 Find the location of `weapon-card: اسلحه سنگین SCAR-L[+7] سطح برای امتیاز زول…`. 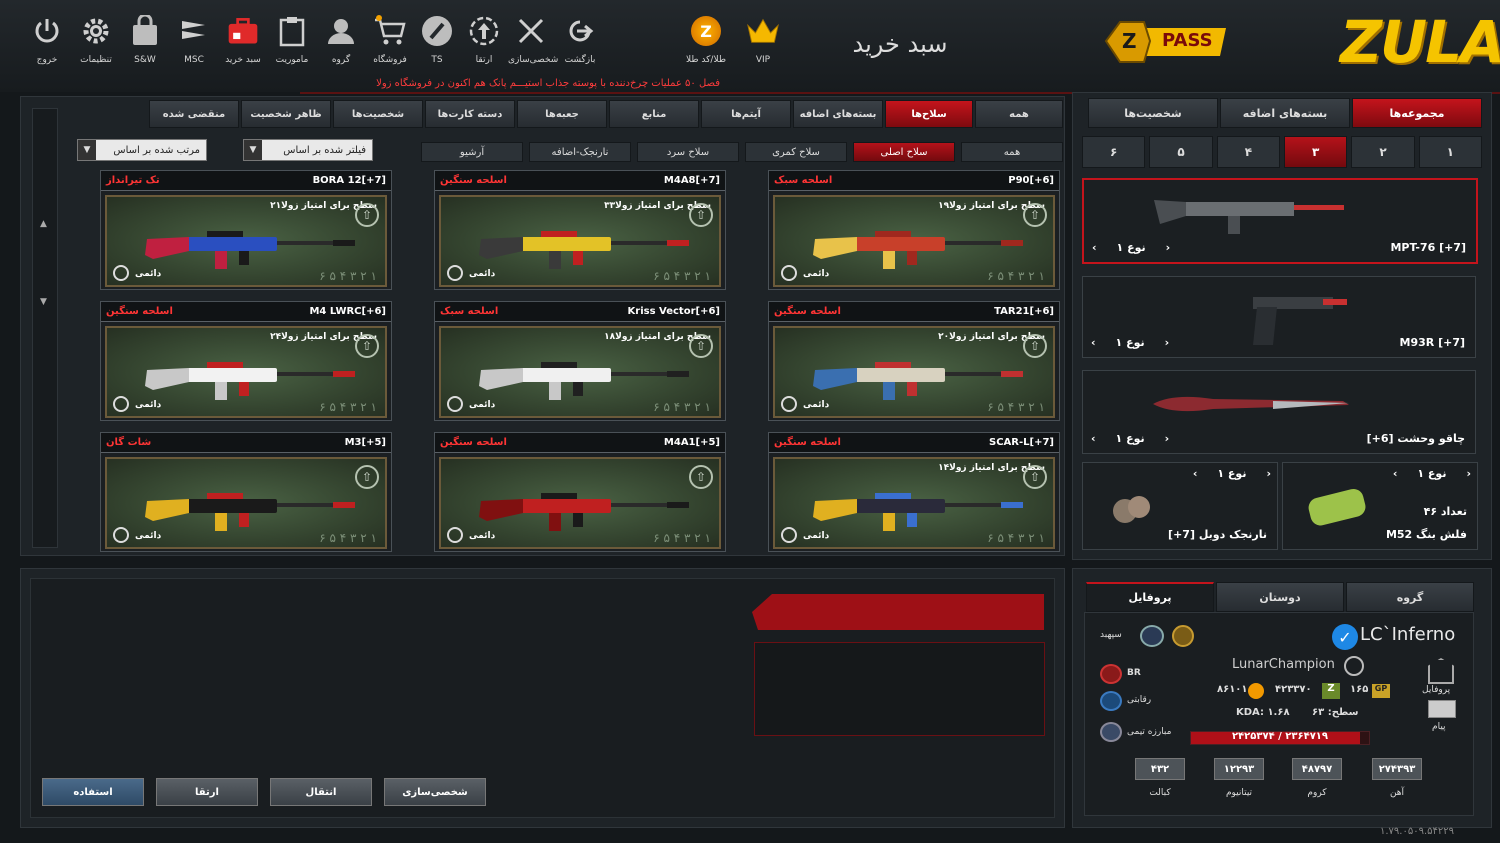

weapon-card: اسلحه سنگین SCAR-L[+7] سطح برای امتیاز زول… is located at coordinates (914, 492).